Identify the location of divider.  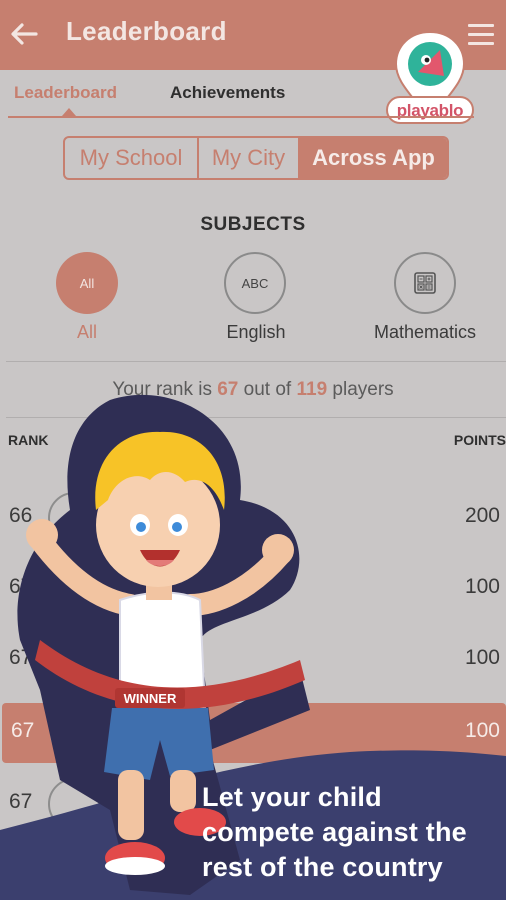
(256, 361).